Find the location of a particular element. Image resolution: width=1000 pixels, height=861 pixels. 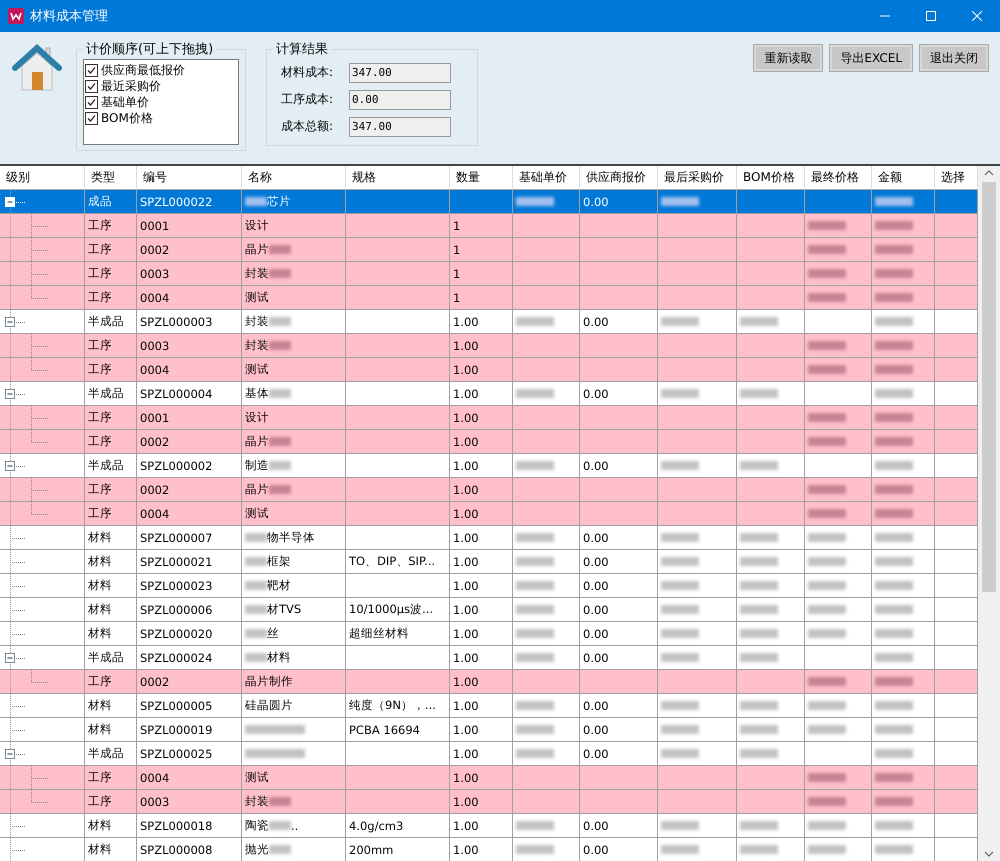

table-row: 材料 SPZL000018 陶瓷 .. 4.0g/cm3 1.00 0.00 is located at coordinates (489, 826).